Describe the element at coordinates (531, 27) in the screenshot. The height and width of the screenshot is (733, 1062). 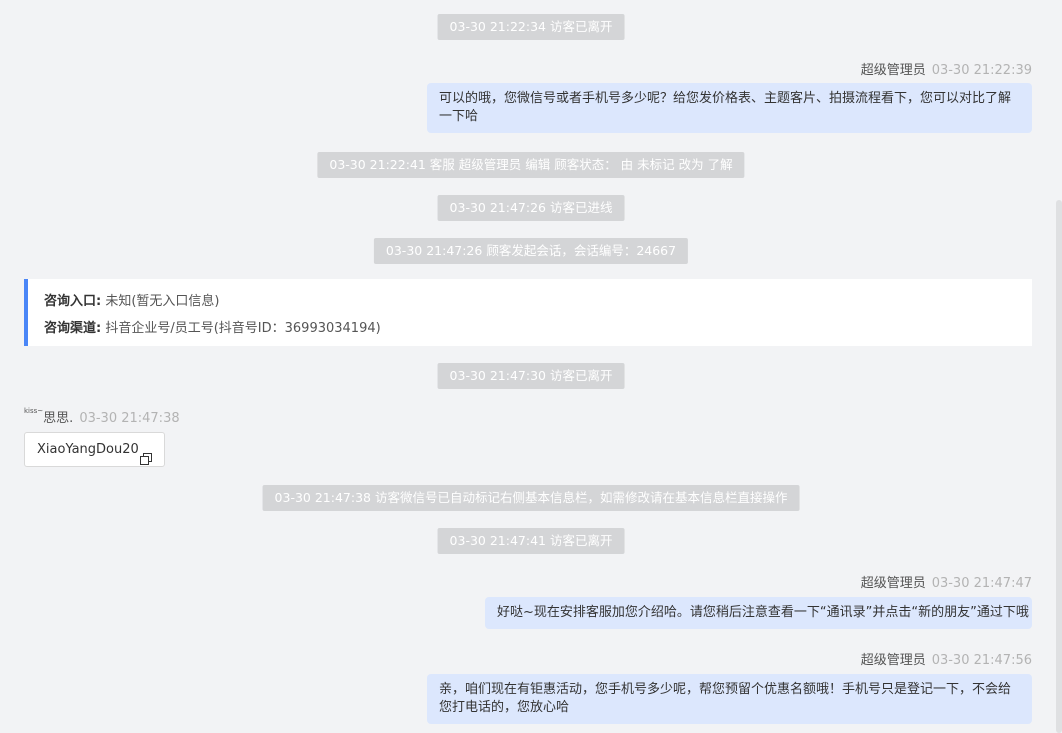
I see `system-message: 03-30 21:22:34 访客已离开` at that location.